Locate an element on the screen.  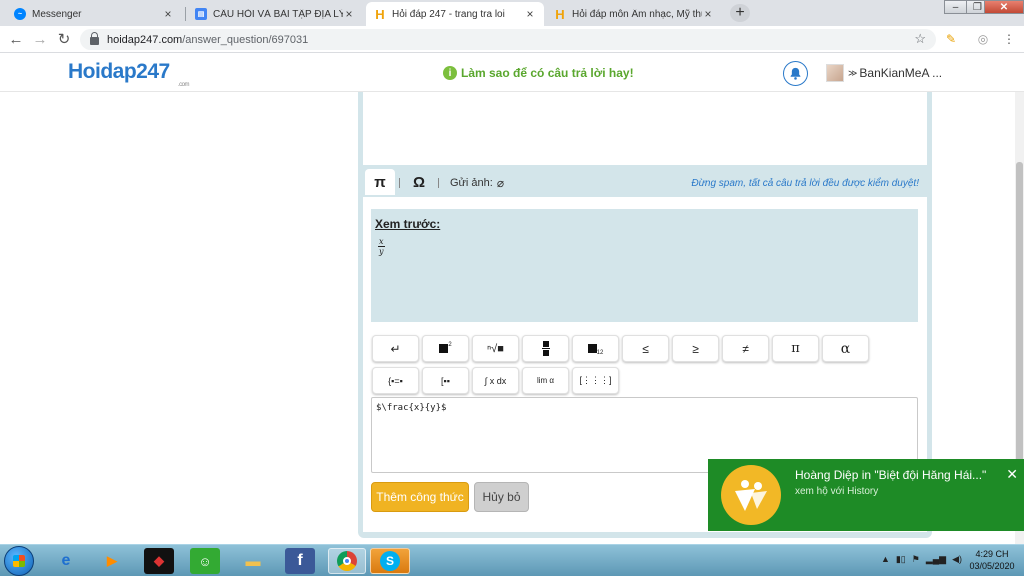
newline-button: ↵ is located at coordinates (395, 348).